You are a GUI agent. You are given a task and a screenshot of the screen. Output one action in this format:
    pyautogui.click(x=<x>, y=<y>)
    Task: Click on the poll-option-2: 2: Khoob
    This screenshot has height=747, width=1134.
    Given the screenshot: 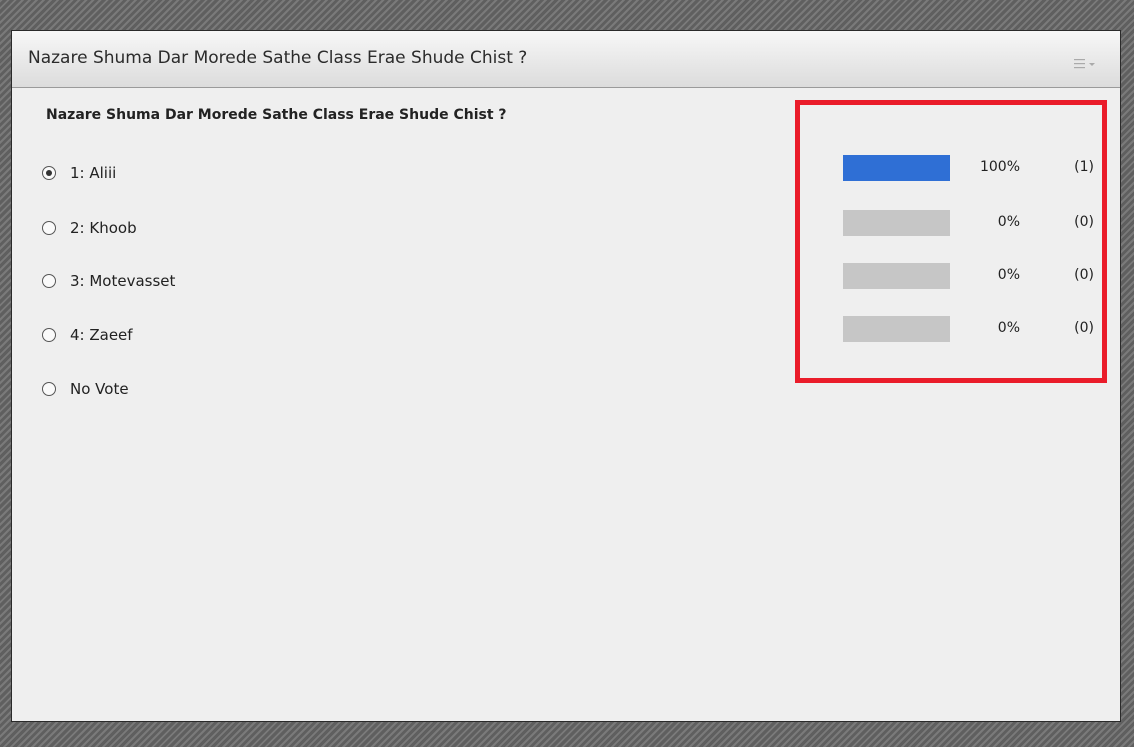 What is the action you would take?
    pyautogui.click(x=89, y=228)
    